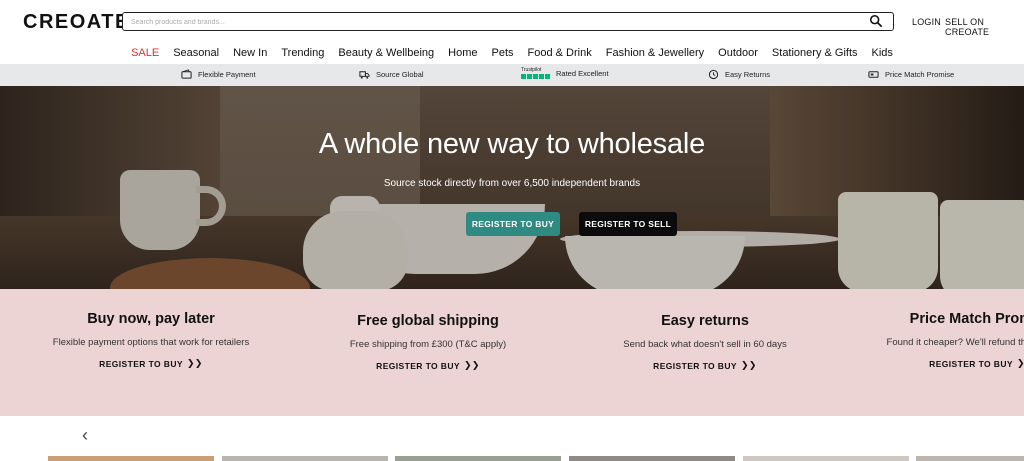  I want to click on nav-item-stationery-gifts: Stationery & Gifts, so click(815, 54).